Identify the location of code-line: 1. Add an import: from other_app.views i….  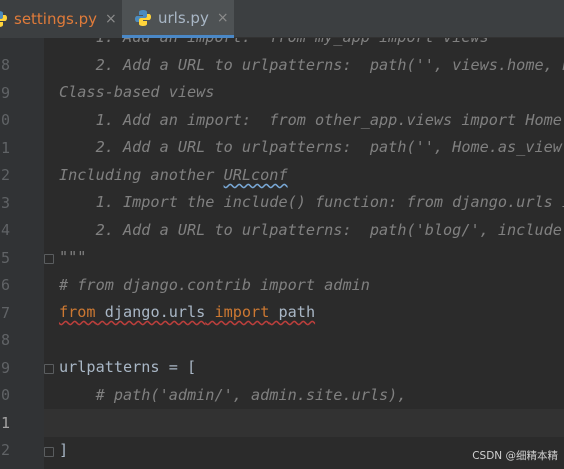
(310, 120).